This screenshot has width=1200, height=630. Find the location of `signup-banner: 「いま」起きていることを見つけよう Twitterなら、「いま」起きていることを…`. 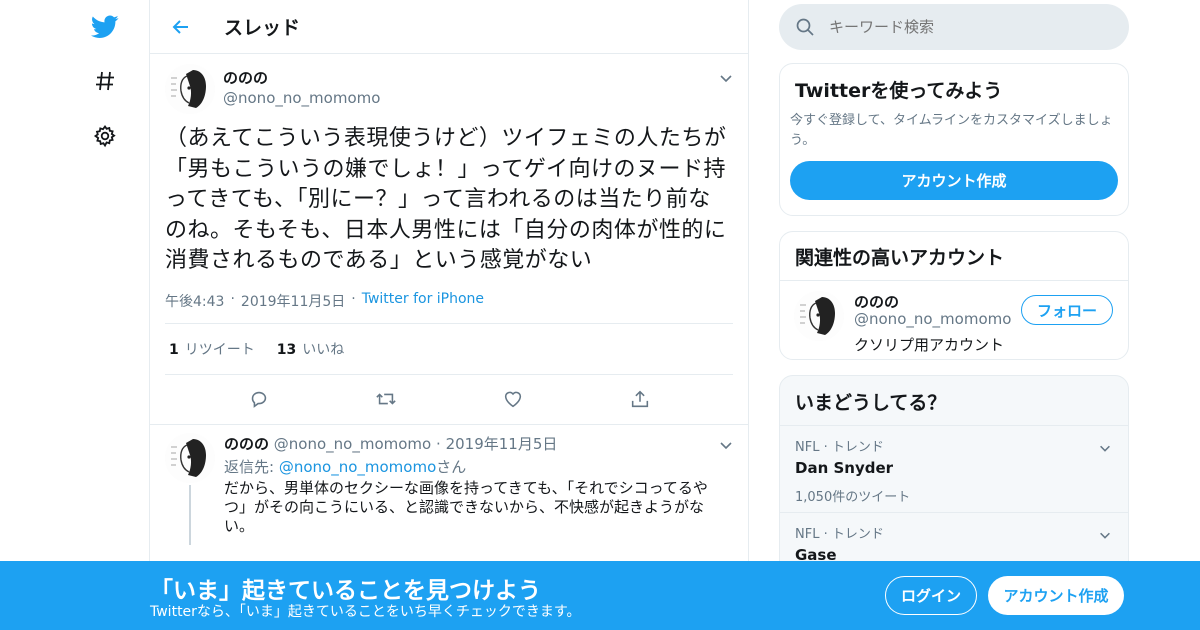

signup-banner: 「いま」起きていることを見つけよう Twitterなら、「いま」起きていることを… is located at coordinates (600, 595).